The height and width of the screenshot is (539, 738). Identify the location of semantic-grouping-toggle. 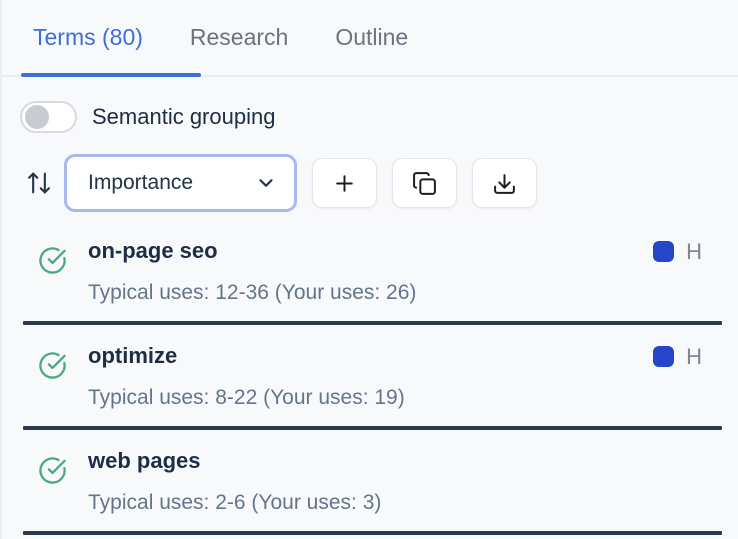
(48, 117).